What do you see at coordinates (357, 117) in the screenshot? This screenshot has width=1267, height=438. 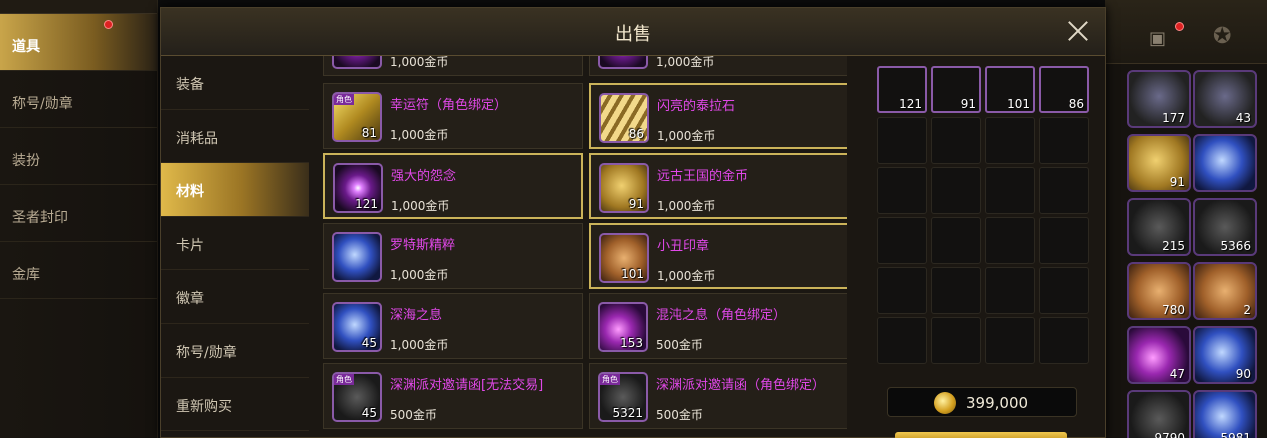 I see `lucky-charm-icon: 角色 81` at bounding box center [357, 117].